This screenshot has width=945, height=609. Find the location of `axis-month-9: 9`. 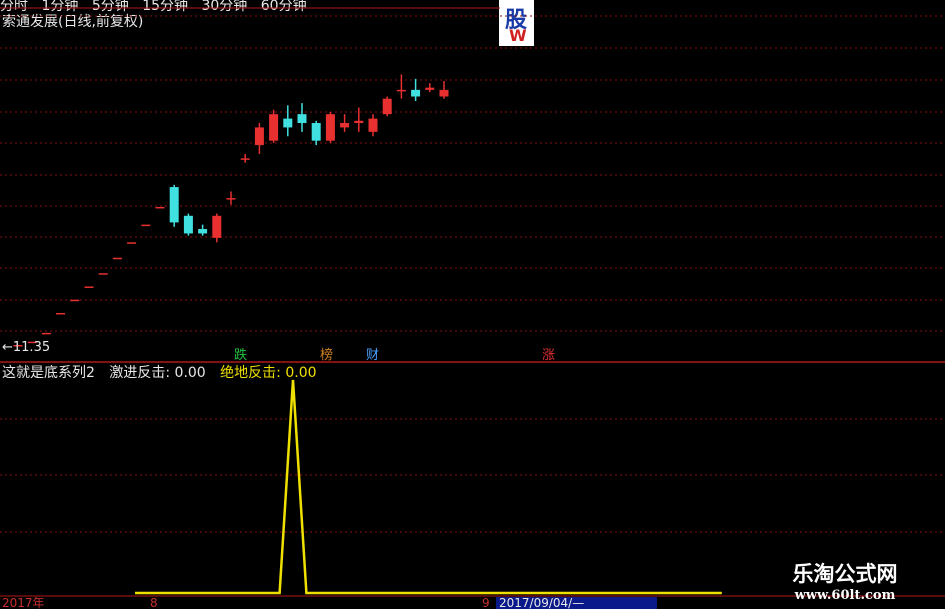

axis-month-9: 9 is located at coordinates (486, 602).